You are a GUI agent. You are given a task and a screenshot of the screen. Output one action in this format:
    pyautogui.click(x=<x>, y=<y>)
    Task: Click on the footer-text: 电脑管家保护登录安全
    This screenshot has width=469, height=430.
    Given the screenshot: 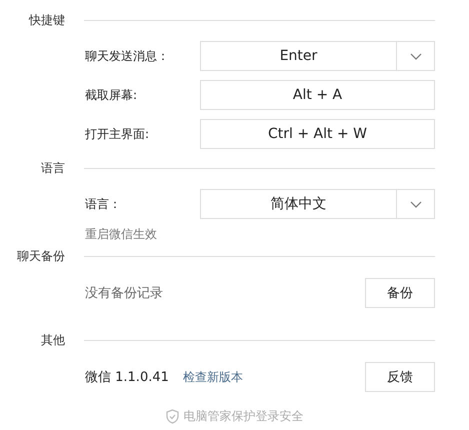 What is the action you would take?
    pyautogui.click(x=244, y=416)
    